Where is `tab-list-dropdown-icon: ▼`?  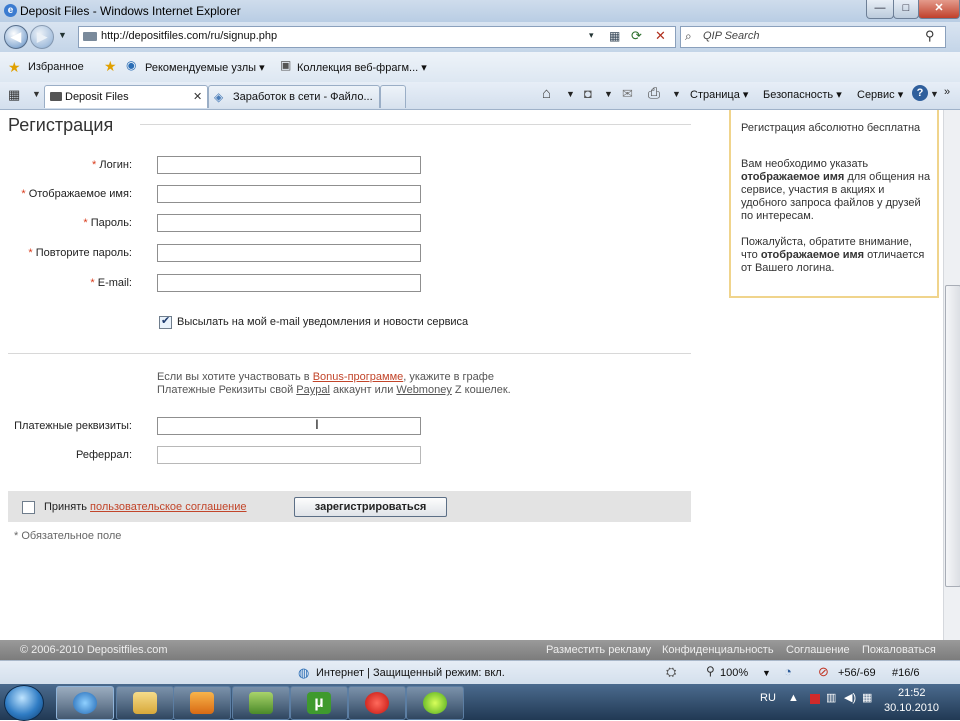
tab-list-dropdown-icon: ▼ is located at coordinates (36, 94).